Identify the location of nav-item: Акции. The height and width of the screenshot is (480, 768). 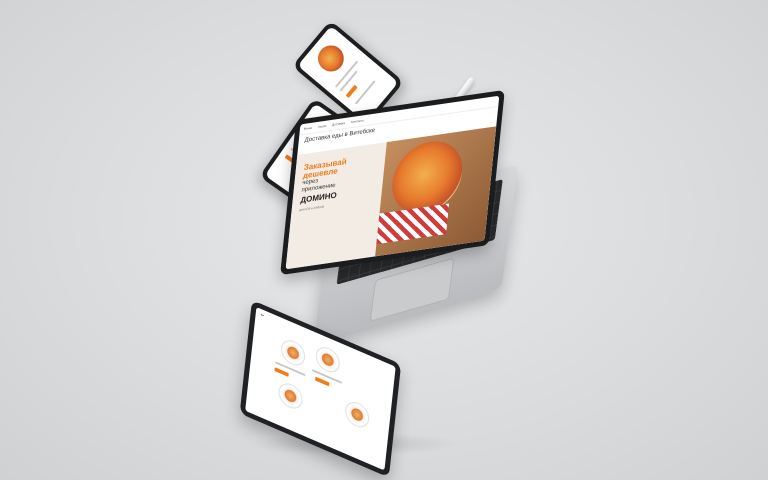
(322, 126).